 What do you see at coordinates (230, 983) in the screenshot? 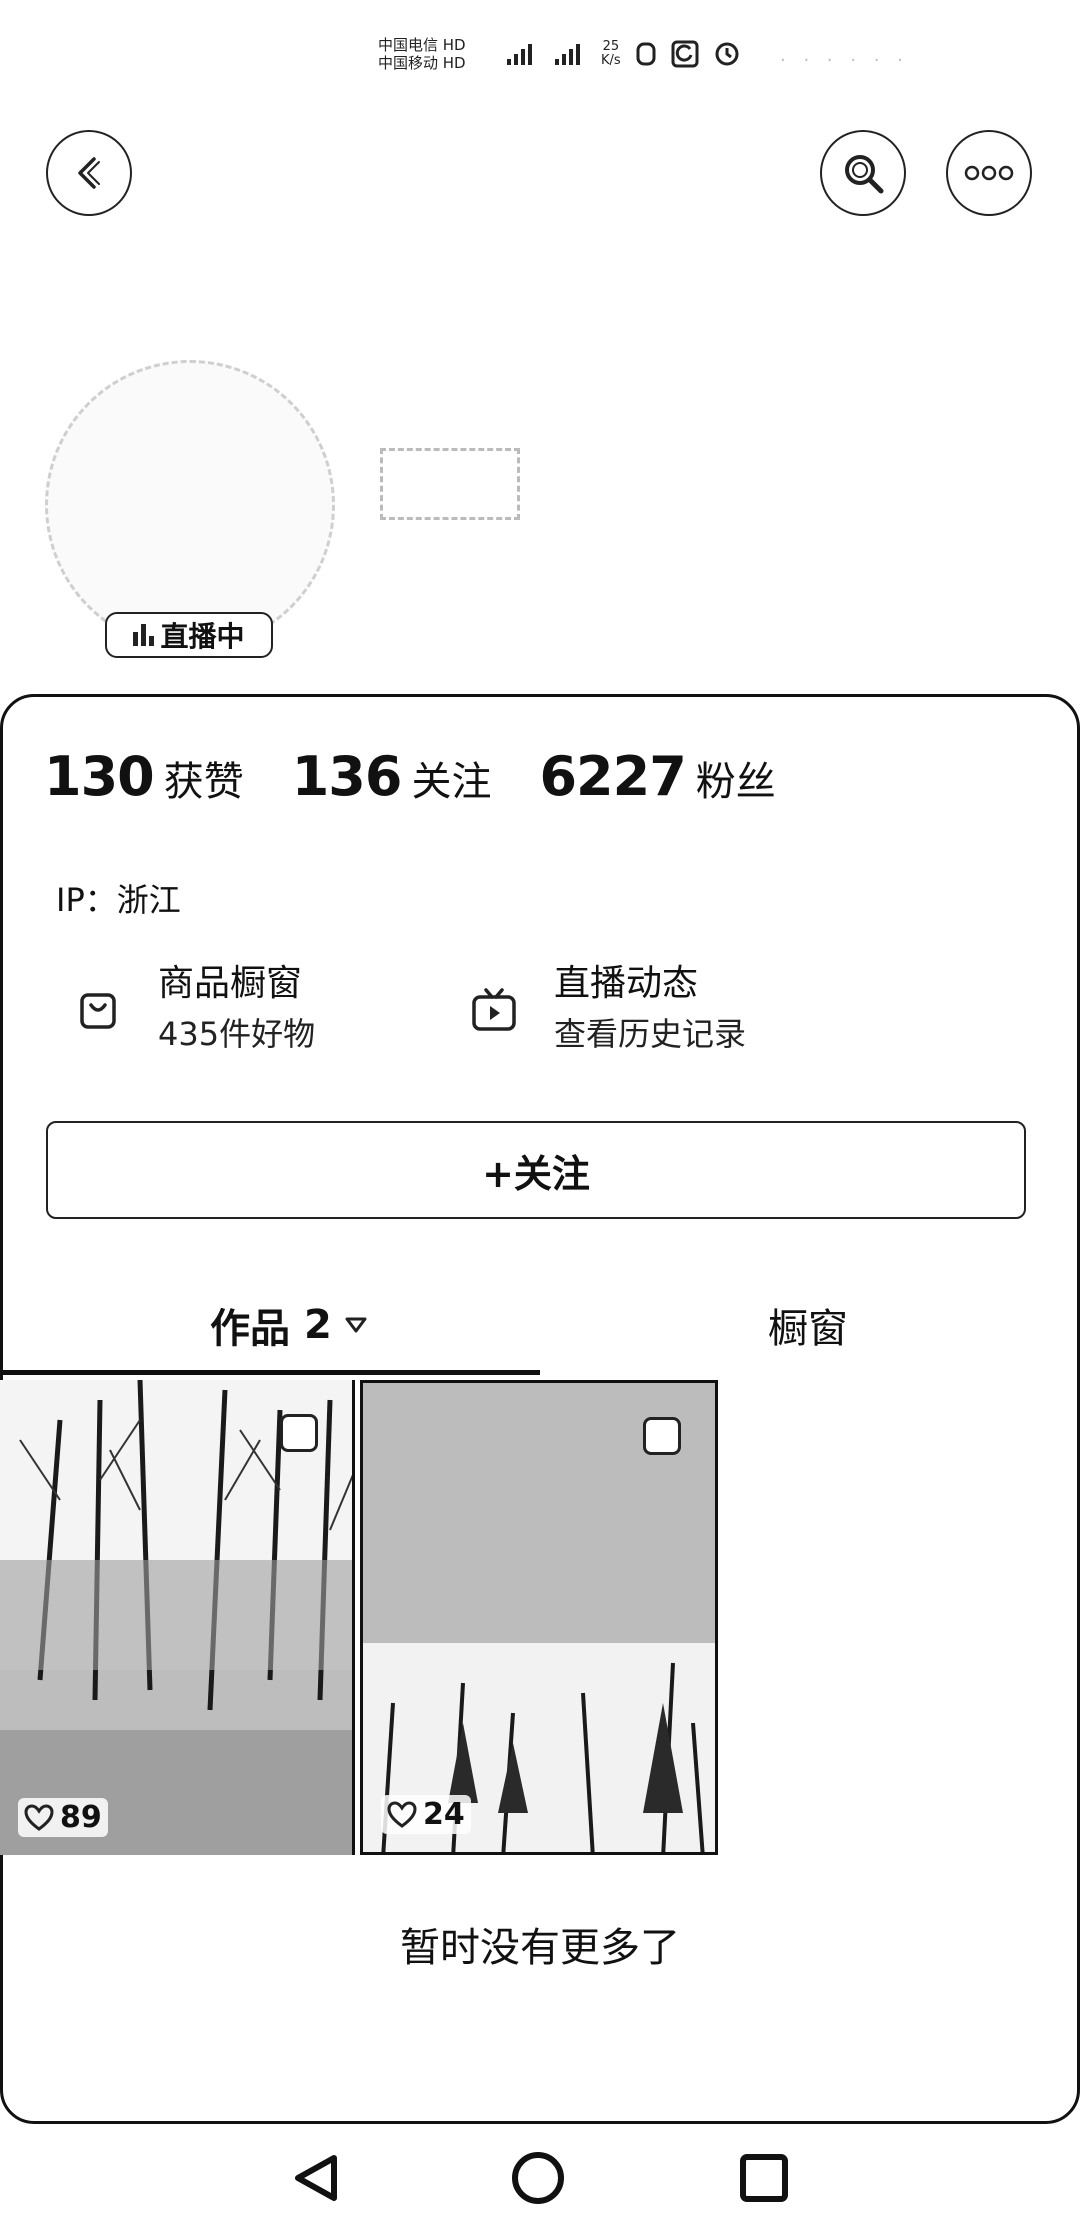
I see `feature-shop-title: 商品橱窗` at bounding box center [230, 983].